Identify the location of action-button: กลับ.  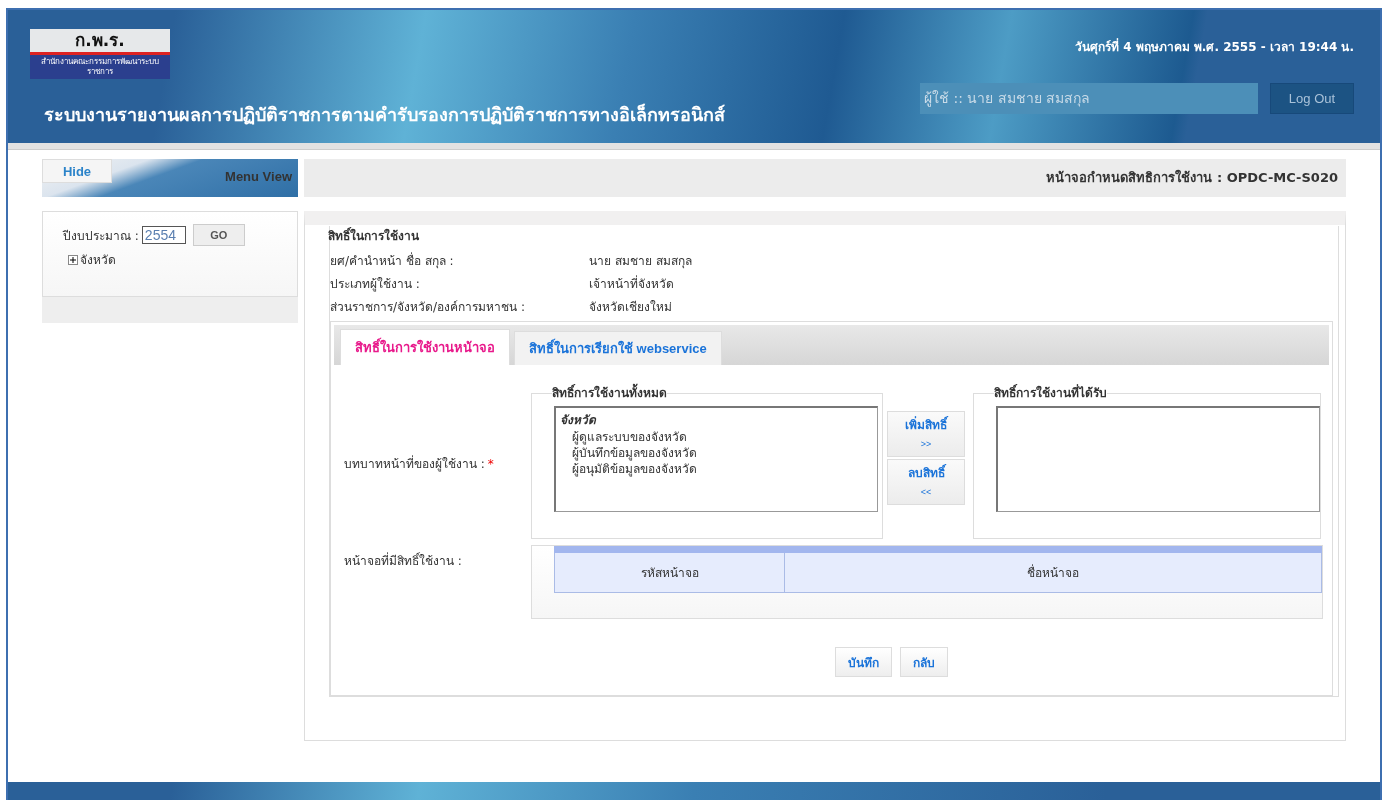
(924, 662).